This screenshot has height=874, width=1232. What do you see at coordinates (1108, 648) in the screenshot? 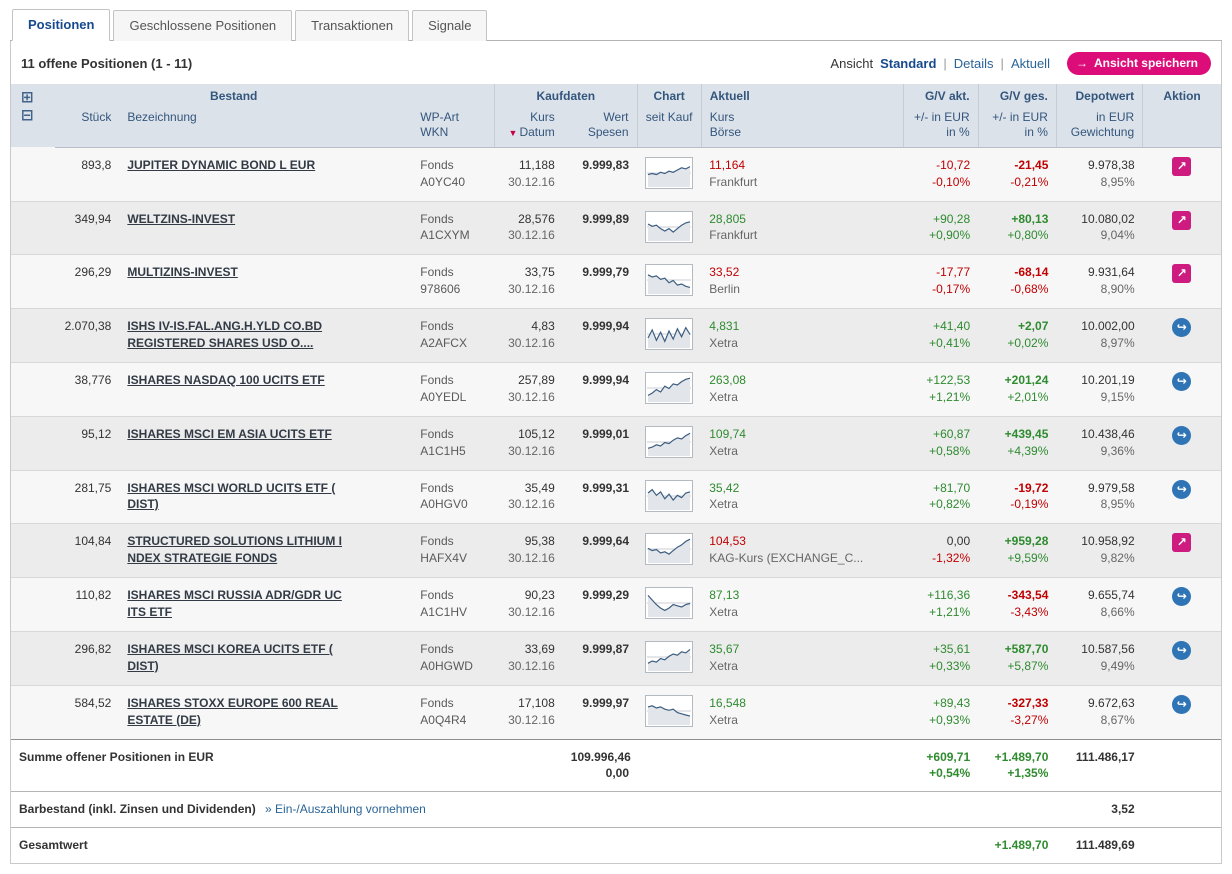
I see `depot-value: 10.587,56` at bounding box center [1108, 648].